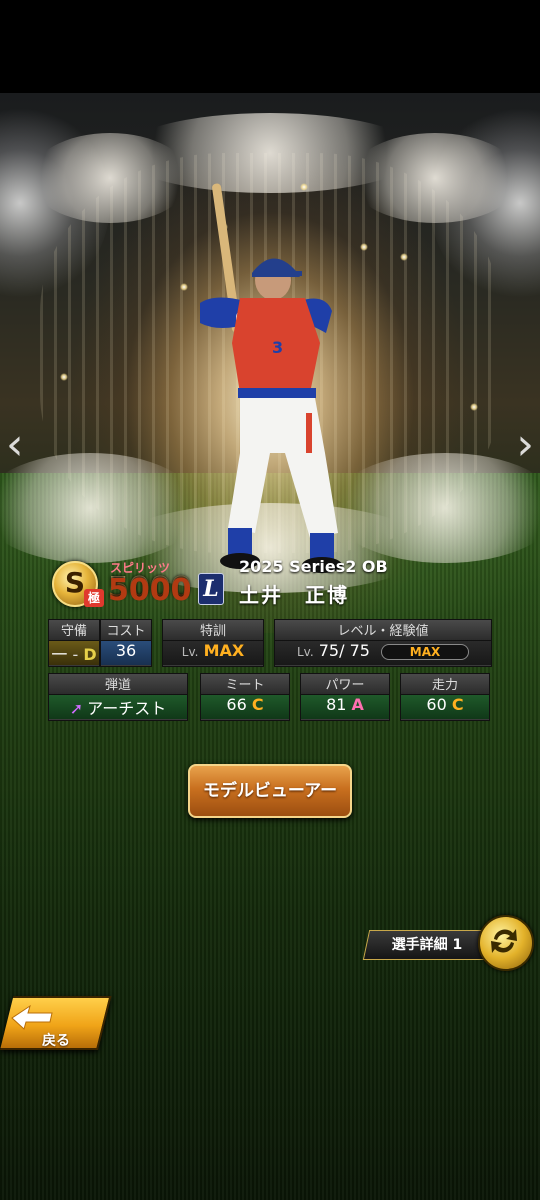  I want to click on meet-grade: C, so click(257, 704).